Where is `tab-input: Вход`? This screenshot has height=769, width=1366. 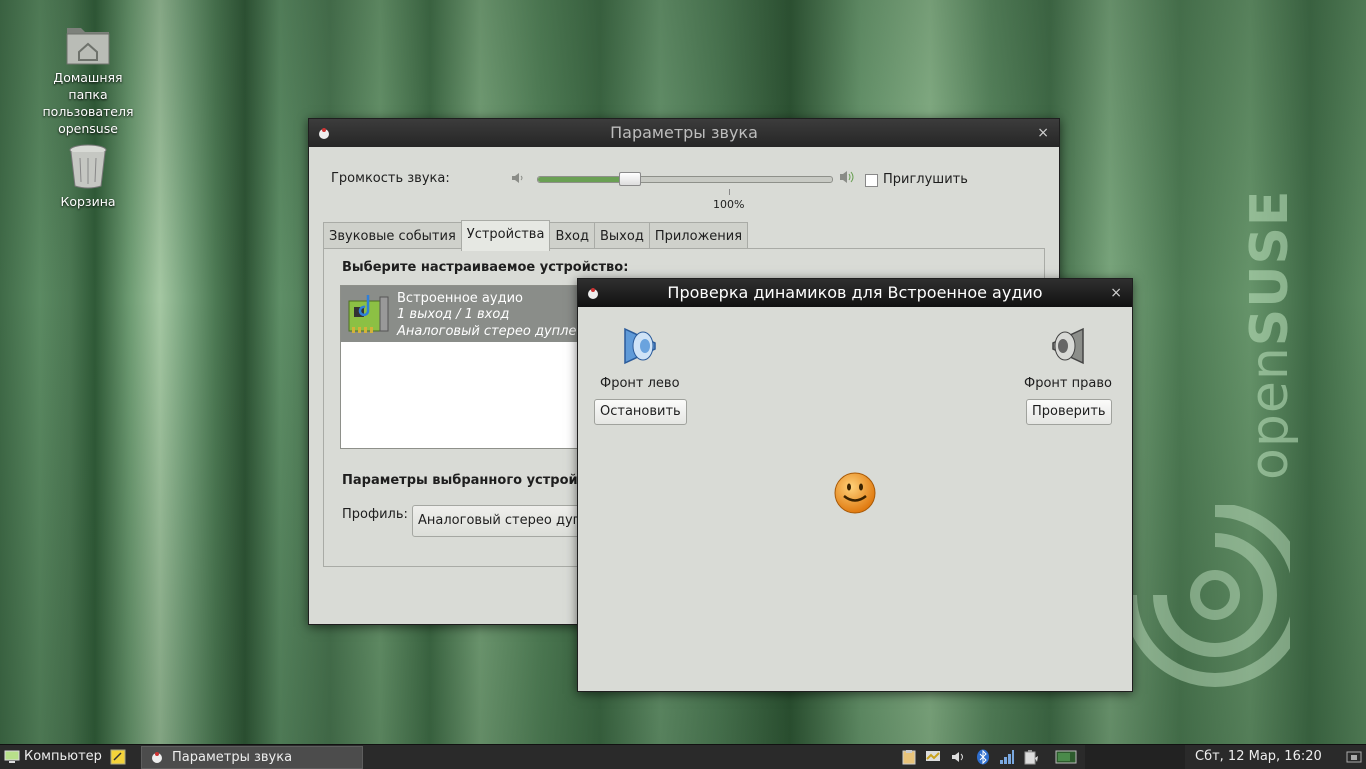
tab-input: Вход is located at coordinates (572, 236).